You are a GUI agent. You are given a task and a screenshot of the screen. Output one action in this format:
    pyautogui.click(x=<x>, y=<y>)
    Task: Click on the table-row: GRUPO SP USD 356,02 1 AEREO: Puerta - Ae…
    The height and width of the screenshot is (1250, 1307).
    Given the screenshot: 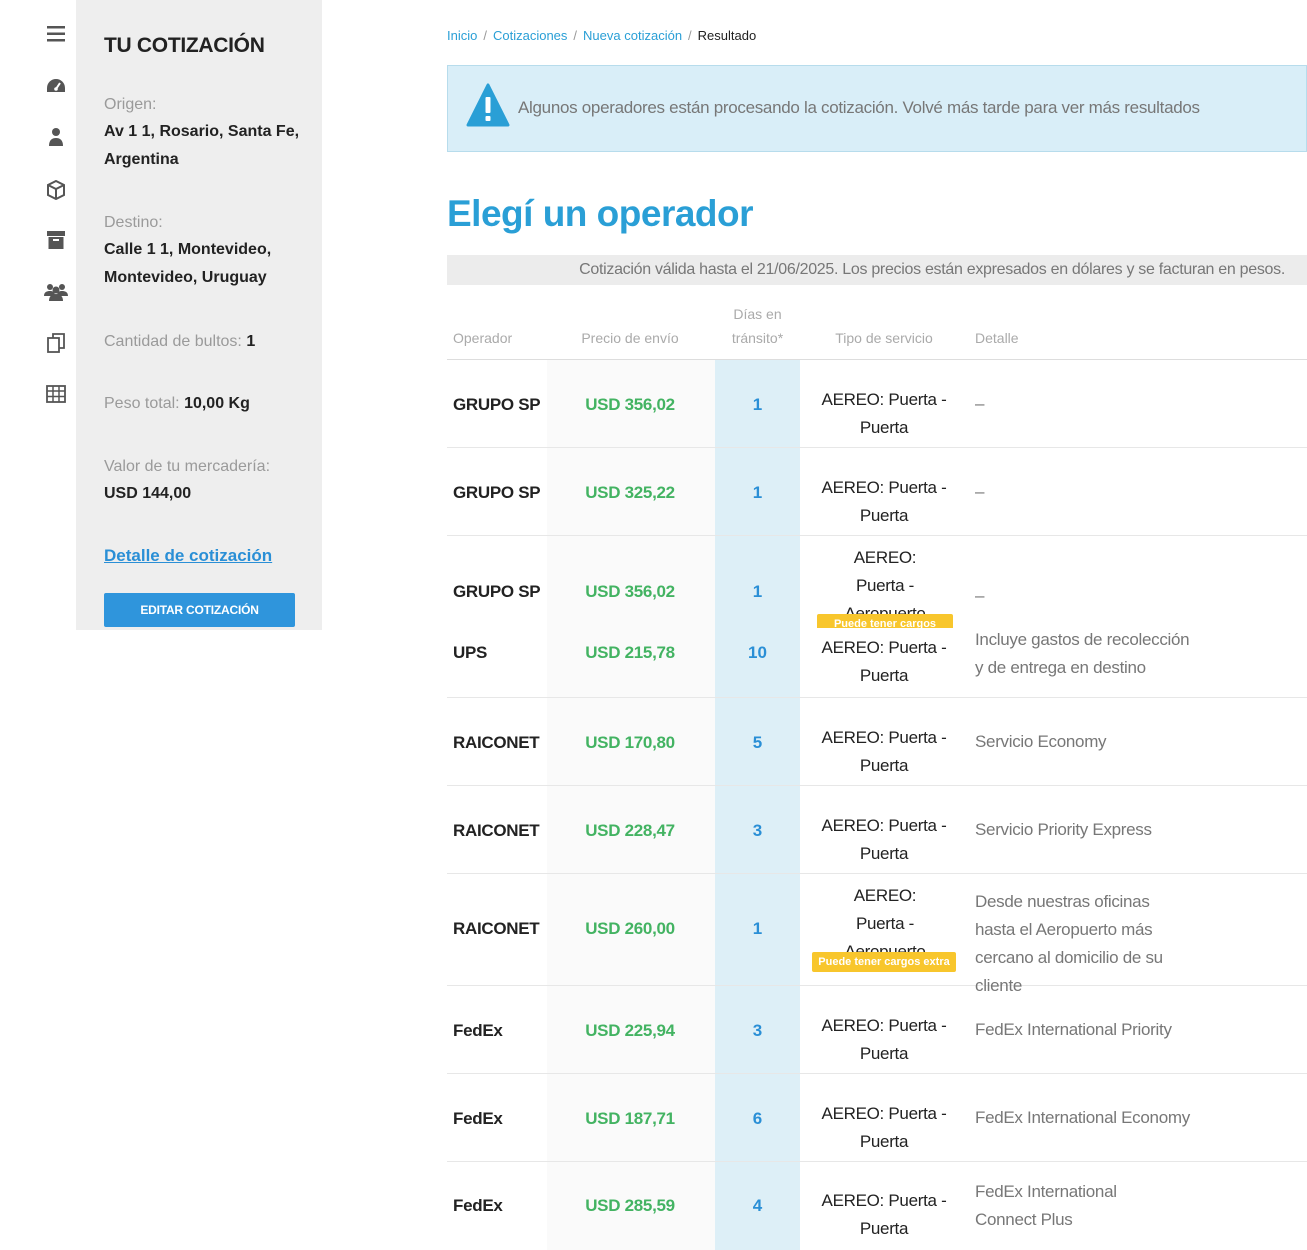 What is the action you would take?
    pyautogui.click(x=877, y=617)
    